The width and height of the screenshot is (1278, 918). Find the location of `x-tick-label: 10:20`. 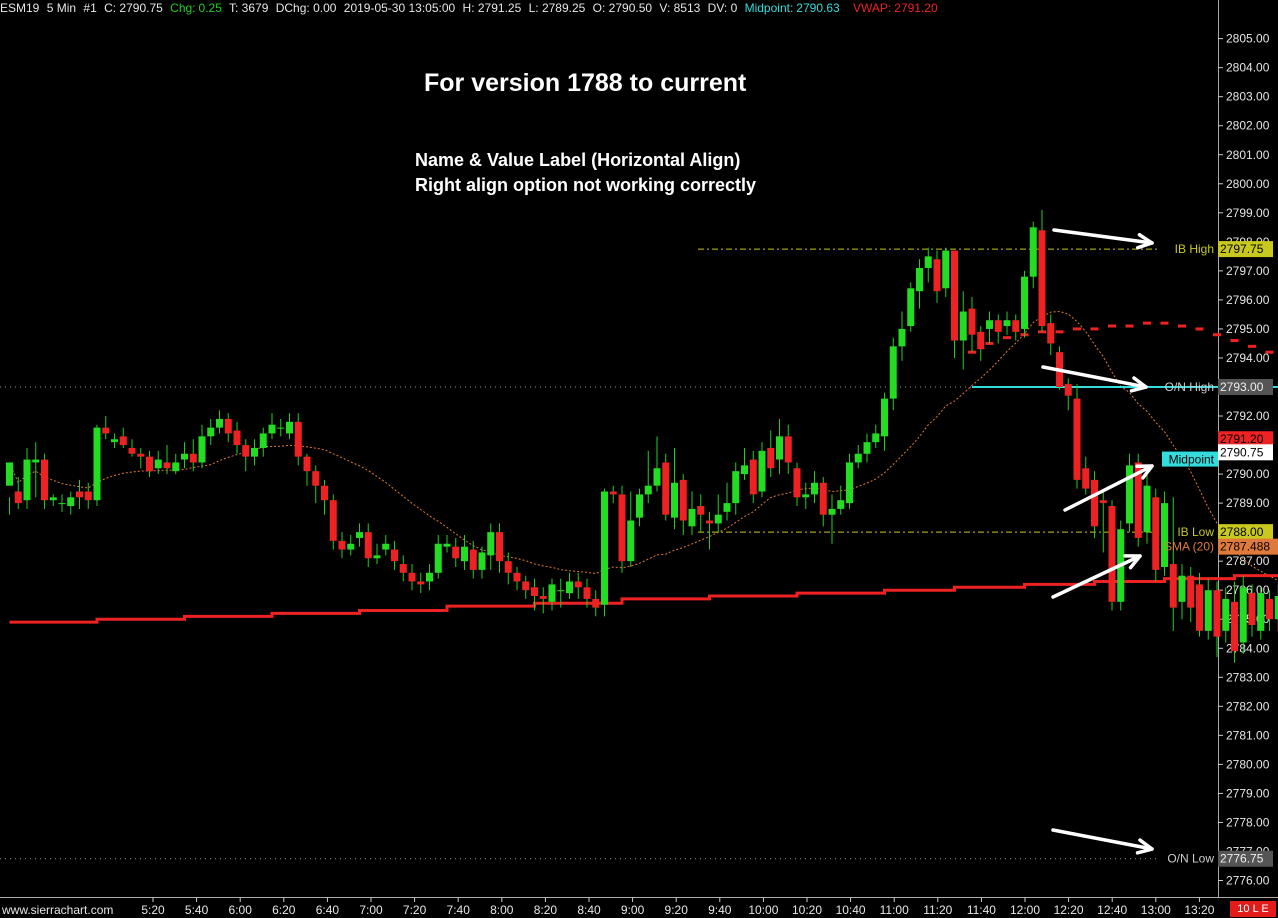

x-tick-label: 10:20 is located at coordinates (807, 910).